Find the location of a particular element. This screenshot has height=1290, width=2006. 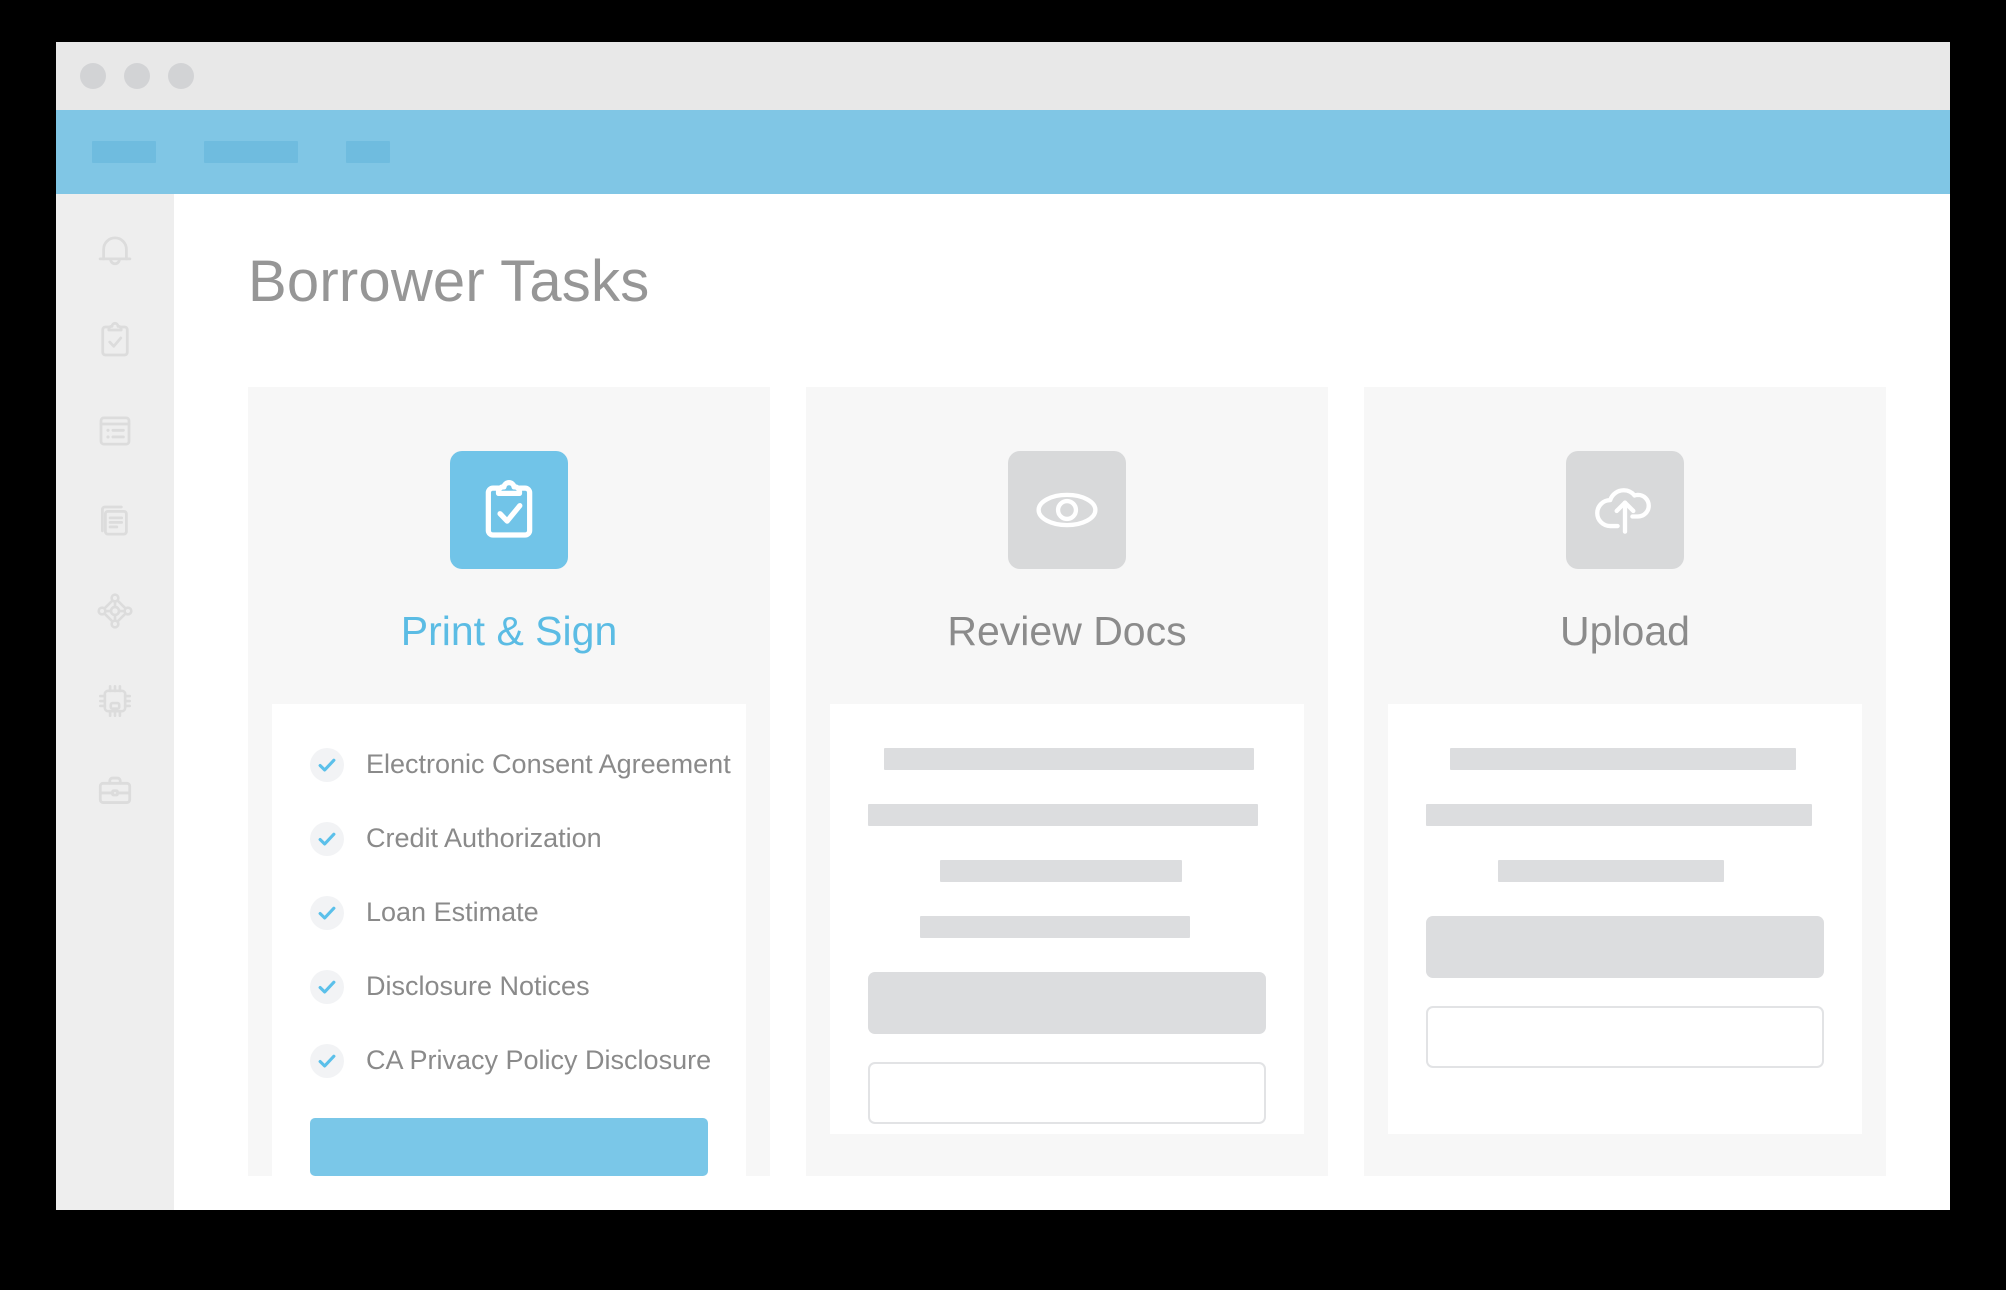

print-sign-tile is located at coordinates (509, 509).